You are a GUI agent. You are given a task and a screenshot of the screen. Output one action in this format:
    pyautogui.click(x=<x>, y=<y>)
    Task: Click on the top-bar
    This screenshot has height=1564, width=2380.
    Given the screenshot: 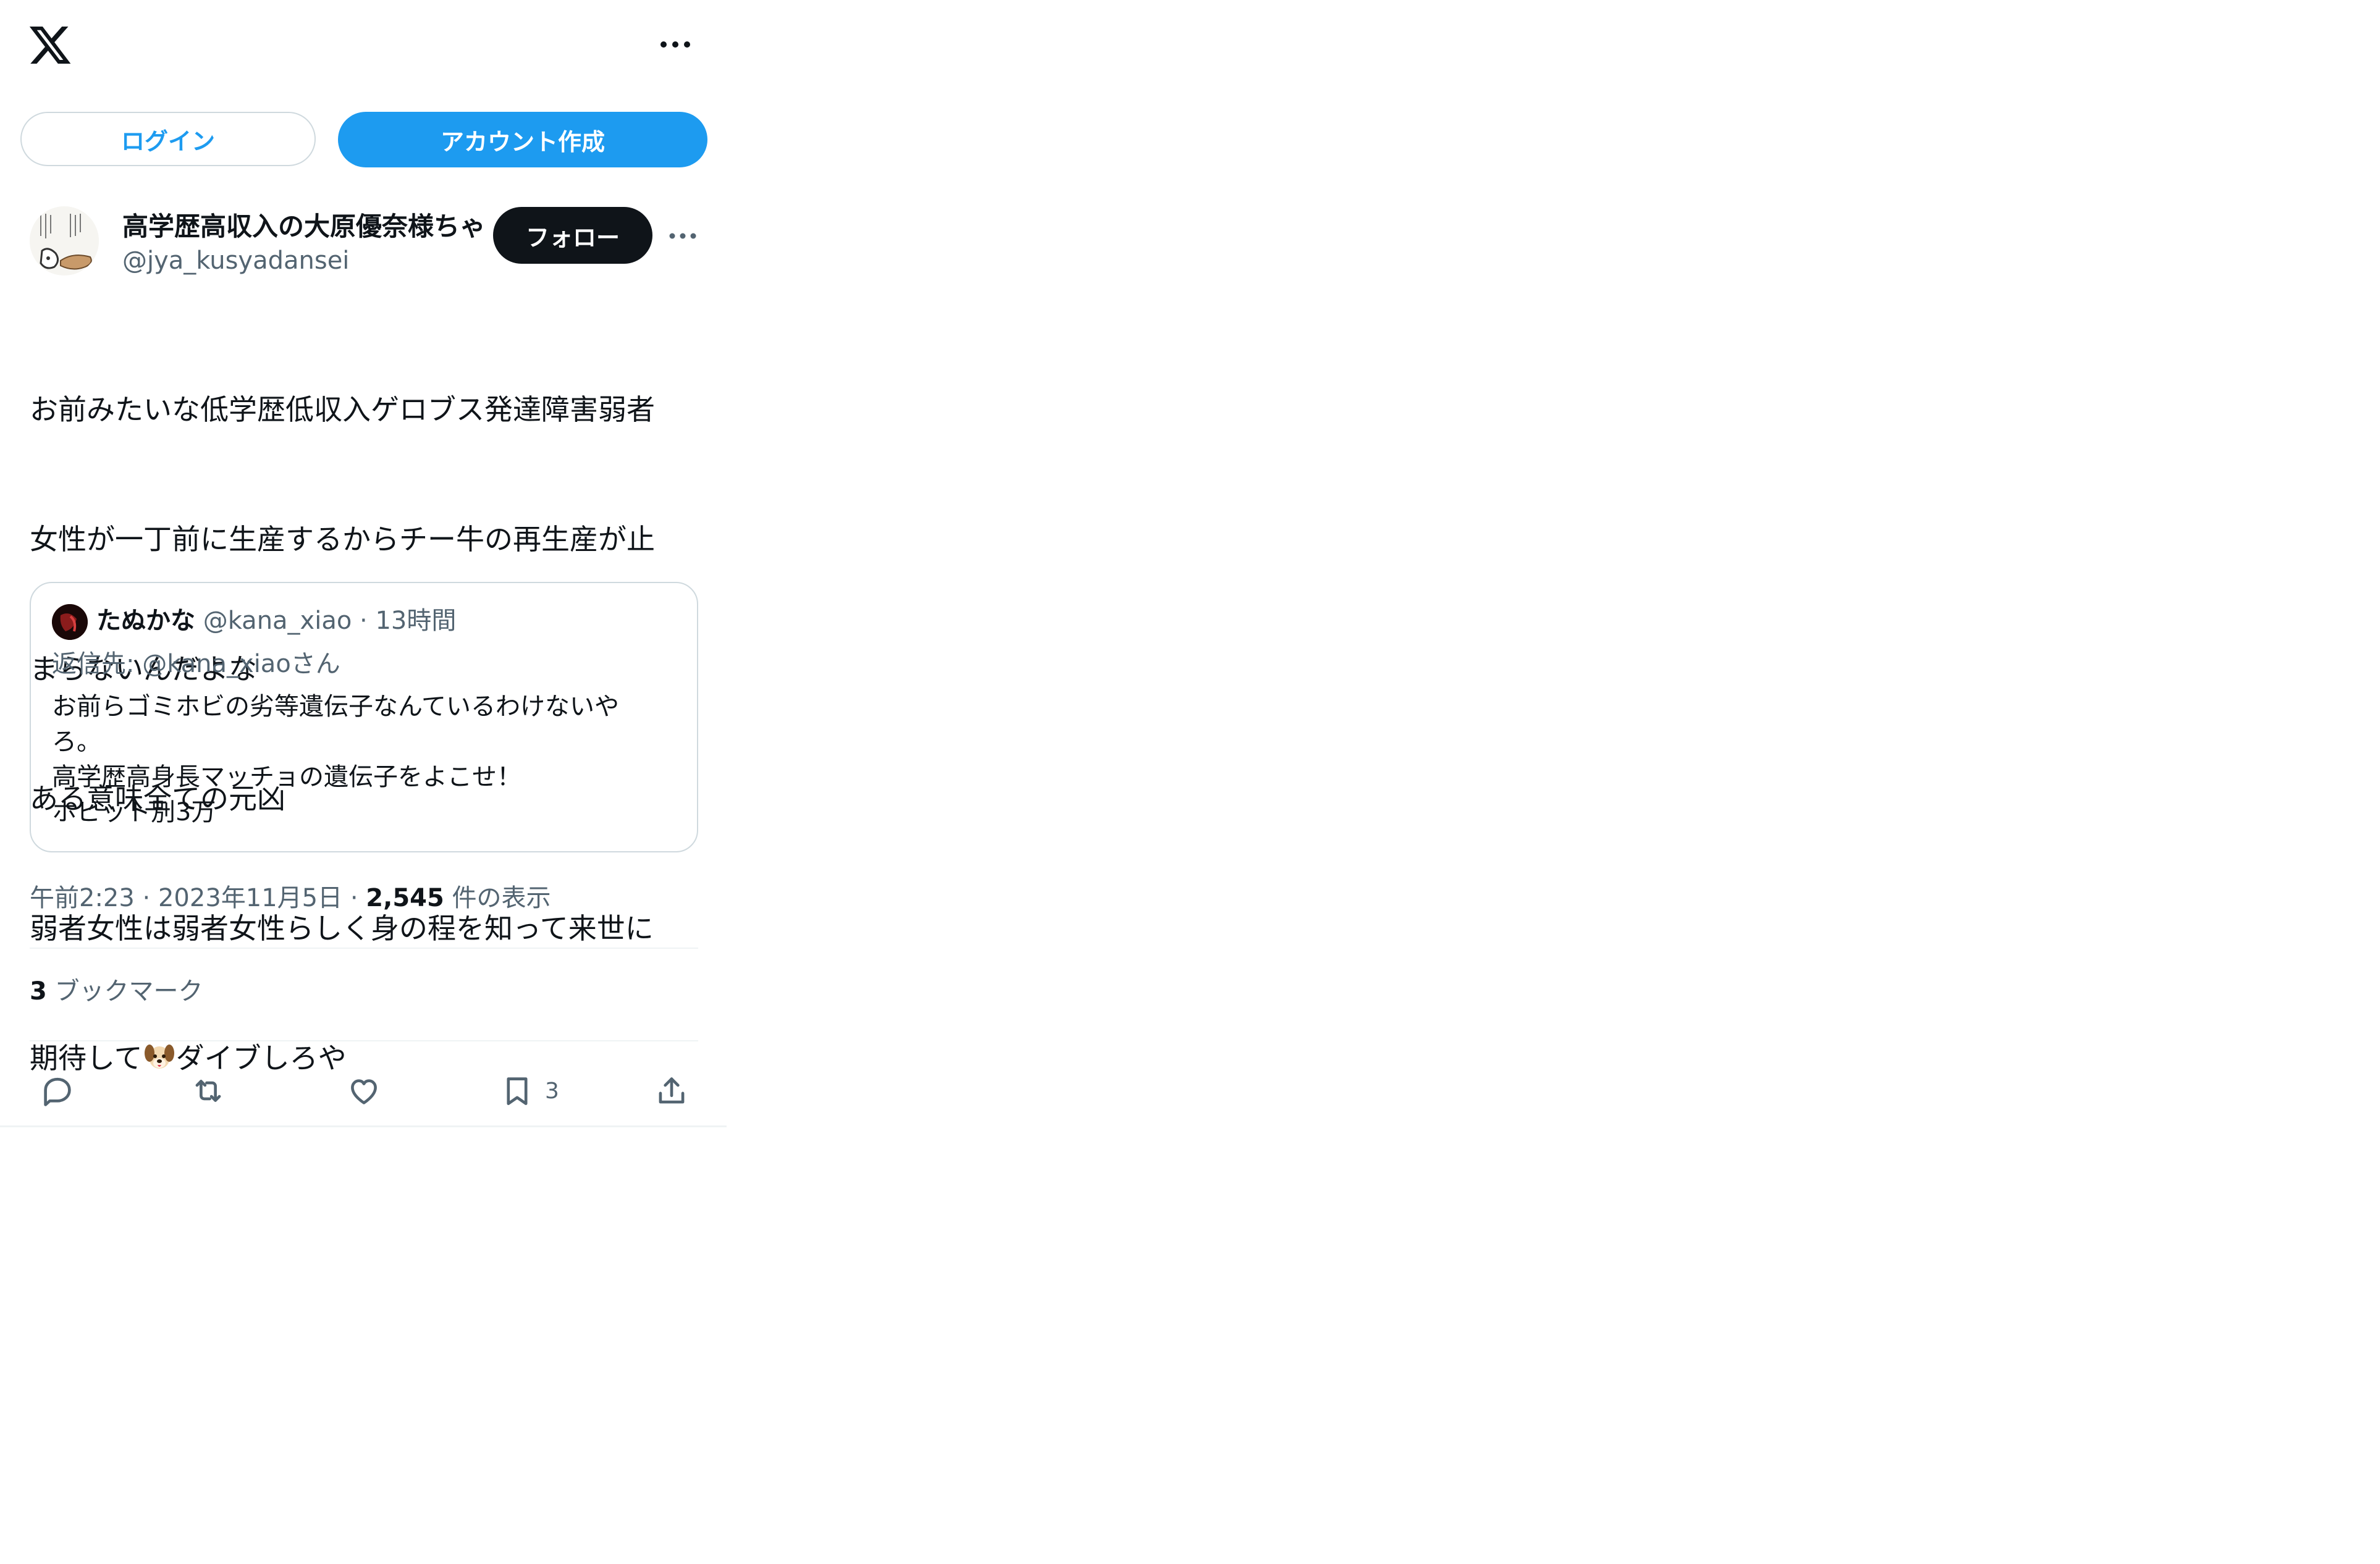 What is the action you would take?
    pyautogui.click(x=363, y=46)
    